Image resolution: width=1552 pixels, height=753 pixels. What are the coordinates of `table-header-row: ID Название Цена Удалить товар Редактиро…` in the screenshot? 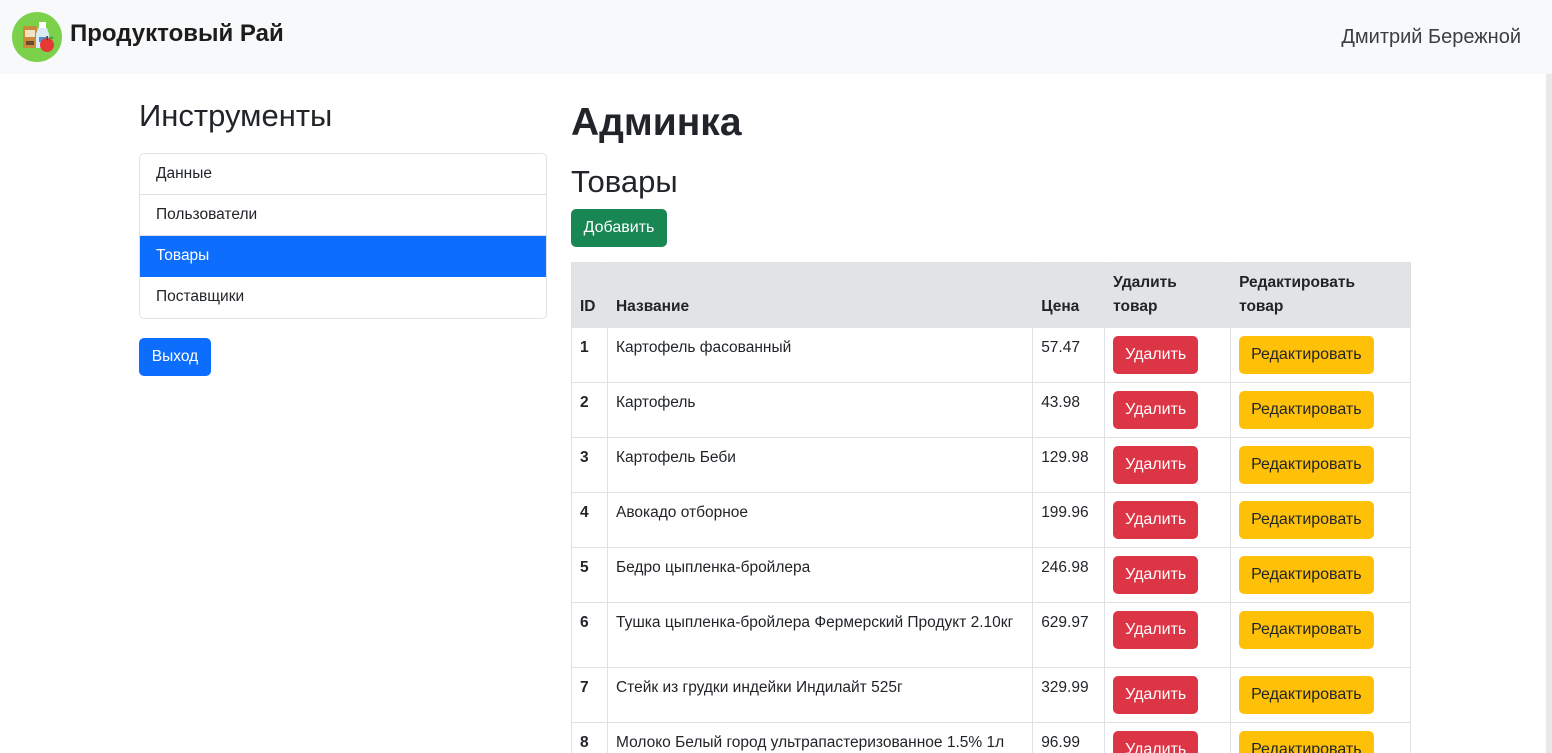 It's located at (991, 295).